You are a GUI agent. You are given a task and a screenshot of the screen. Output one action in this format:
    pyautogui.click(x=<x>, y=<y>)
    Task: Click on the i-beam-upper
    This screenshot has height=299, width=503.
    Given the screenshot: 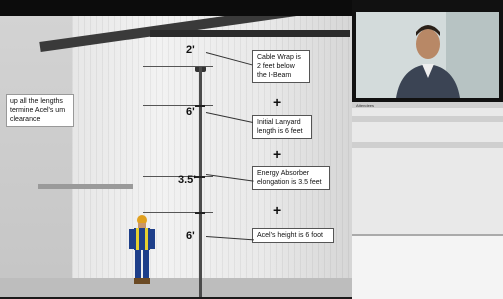 What is the action you would take?
    pyautogui.click(x=250, y=33)
    